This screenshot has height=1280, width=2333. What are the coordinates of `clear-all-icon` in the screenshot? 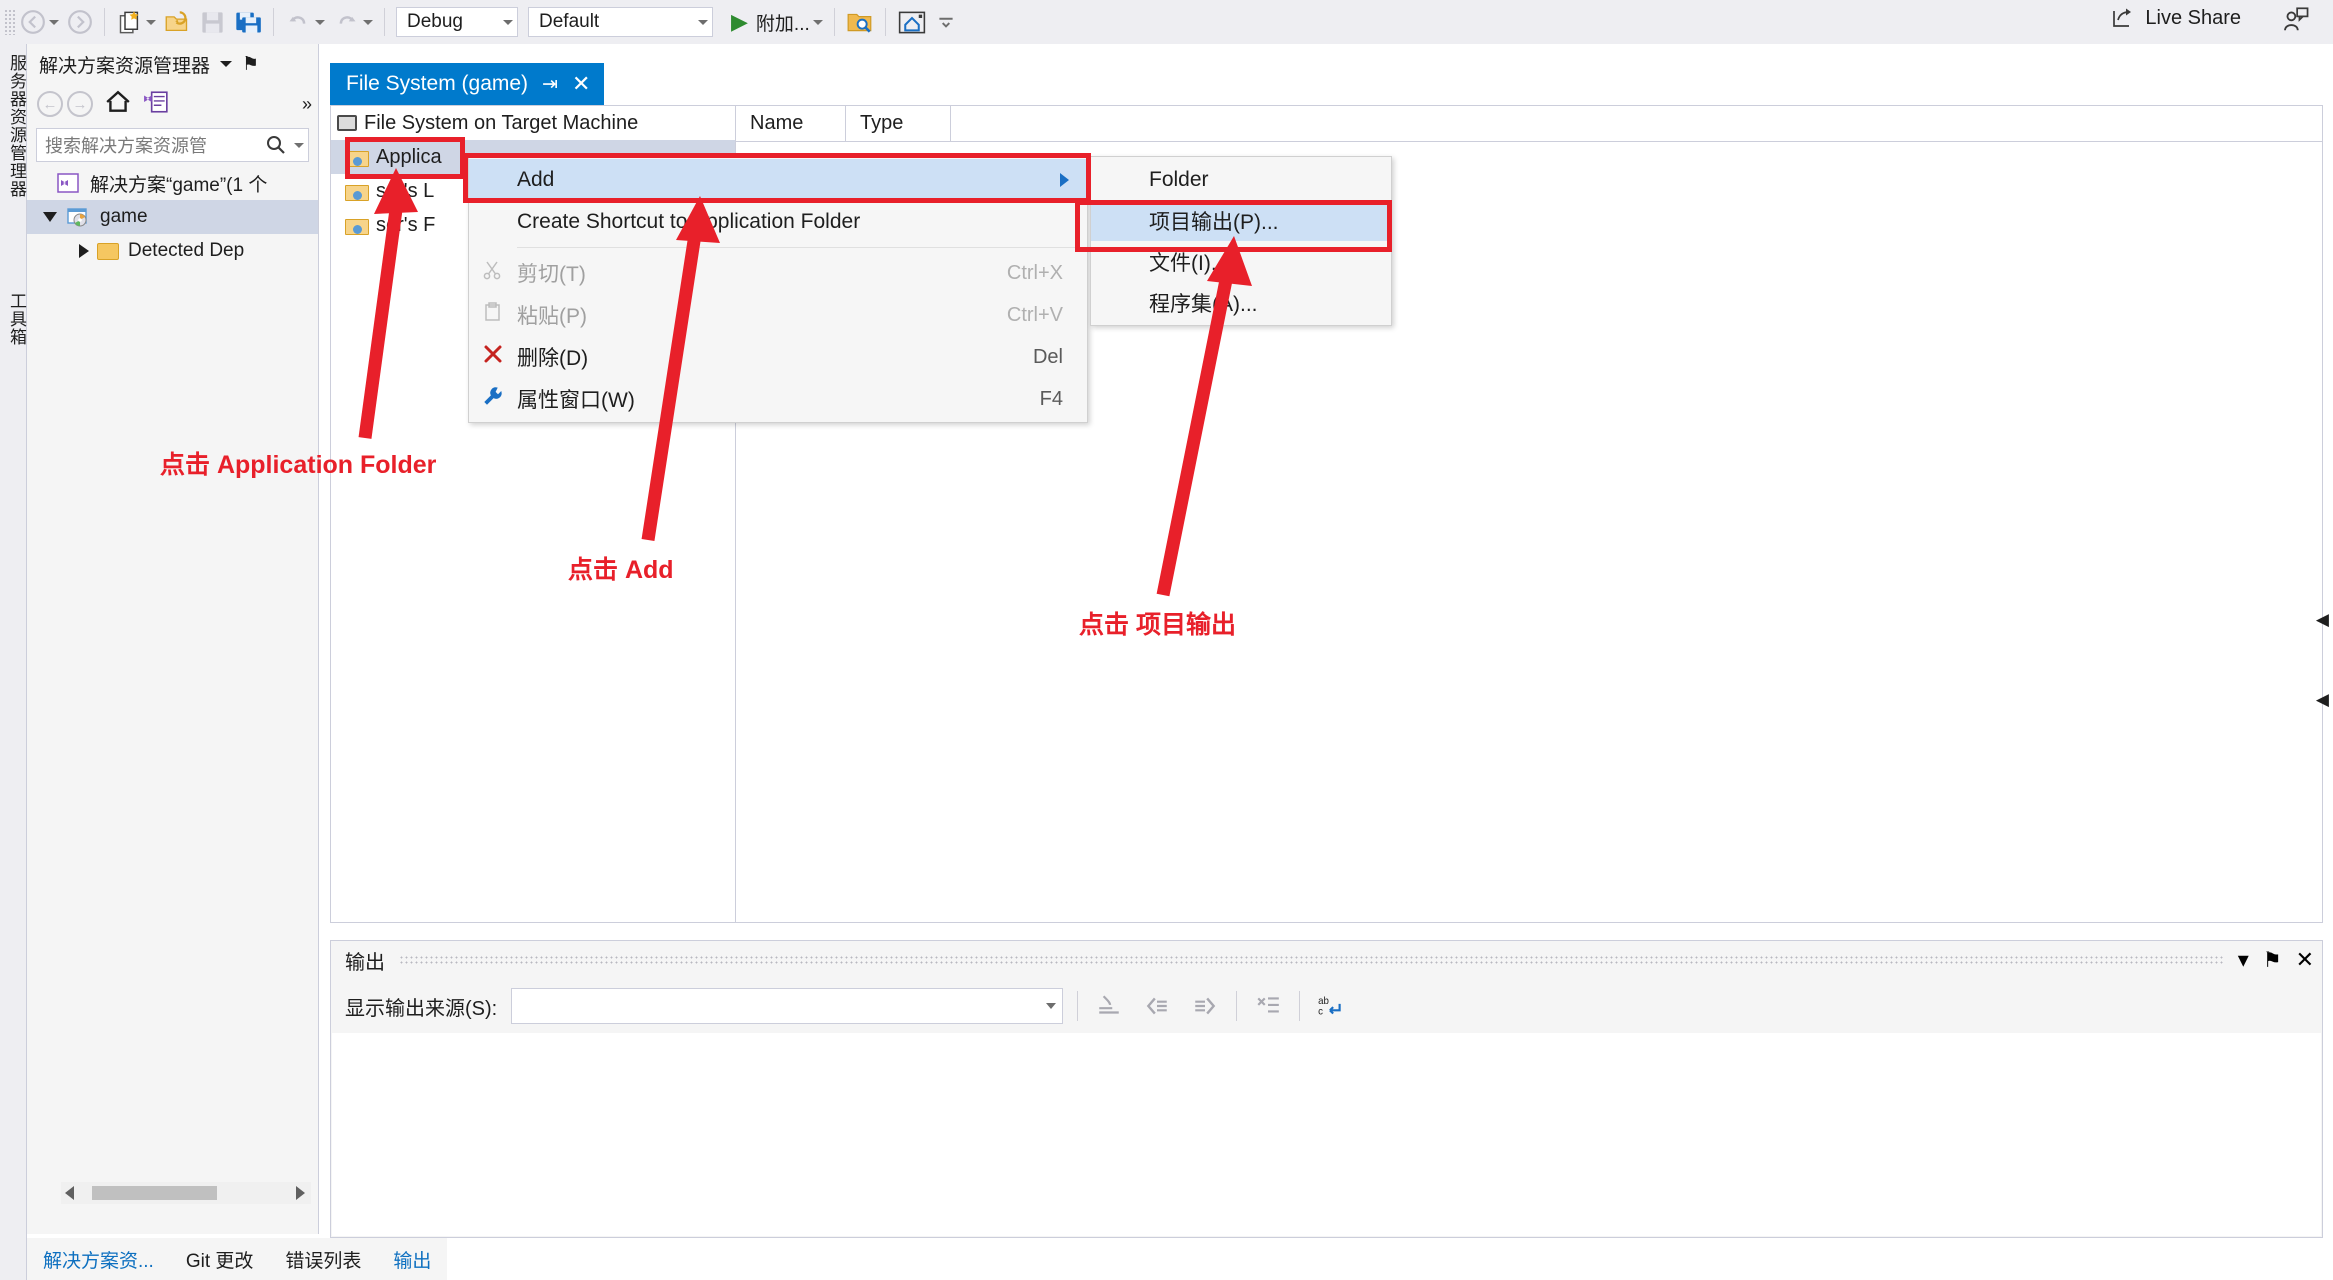 It's located at (1268, 1005).